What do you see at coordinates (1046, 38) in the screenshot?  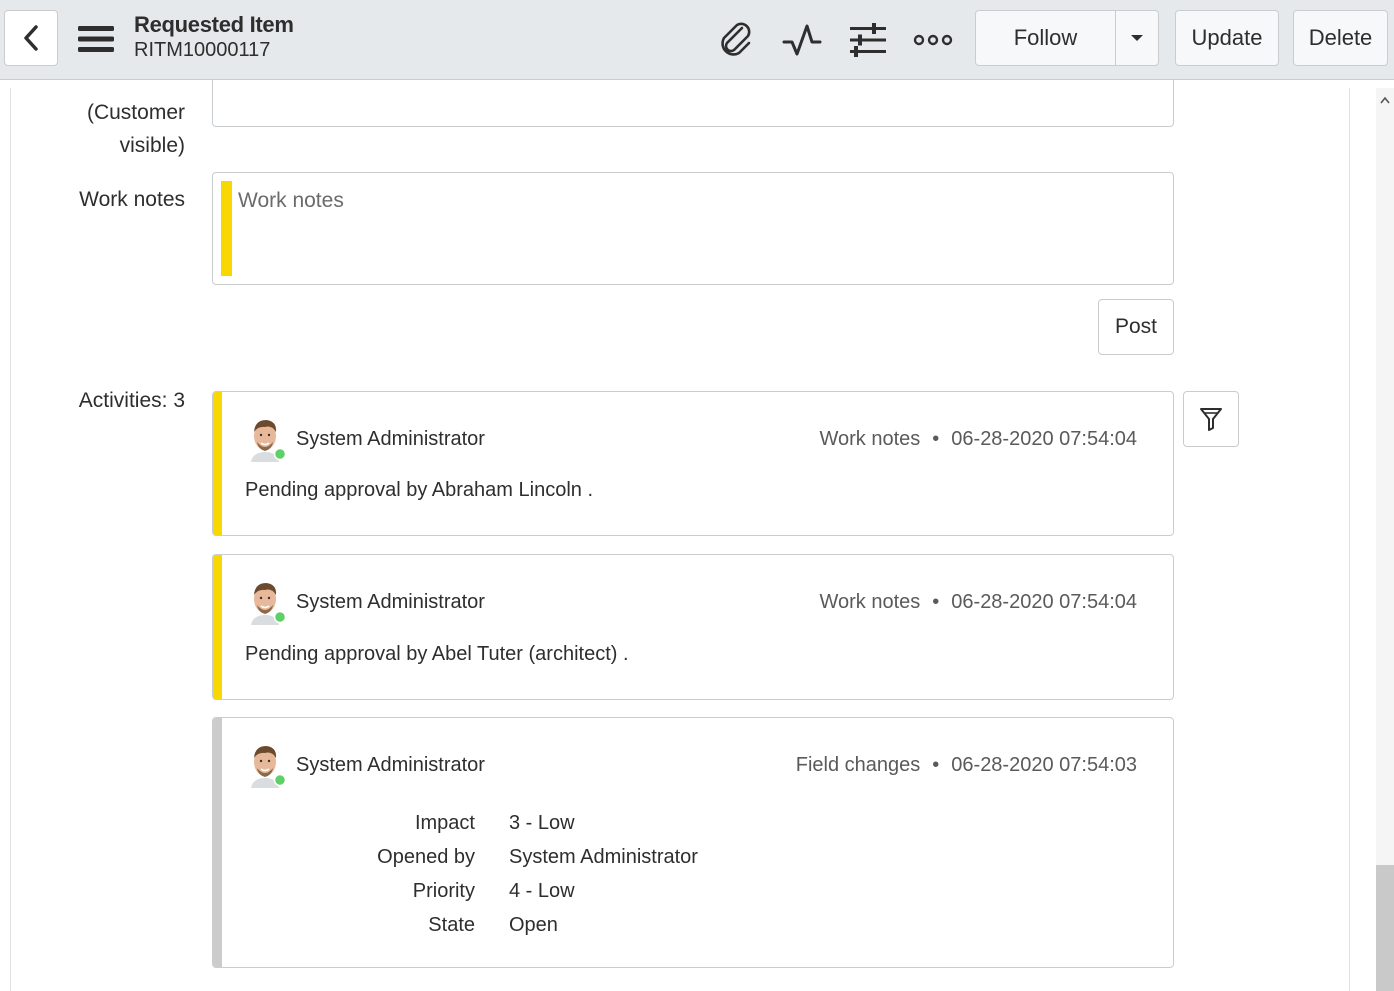 I see `follow-button: Follow` at bounding box center [1046, 38].